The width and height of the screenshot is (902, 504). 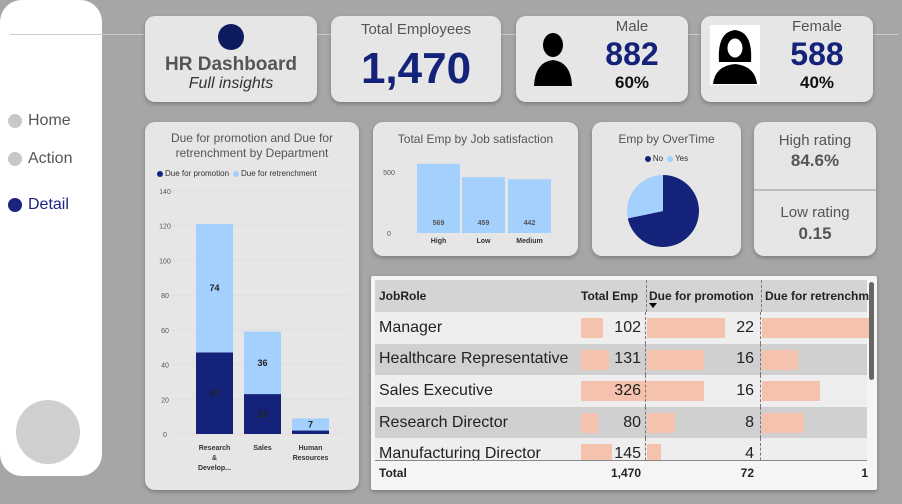 I want to click on nav-item-label: Home, so click(x=49, y=120).